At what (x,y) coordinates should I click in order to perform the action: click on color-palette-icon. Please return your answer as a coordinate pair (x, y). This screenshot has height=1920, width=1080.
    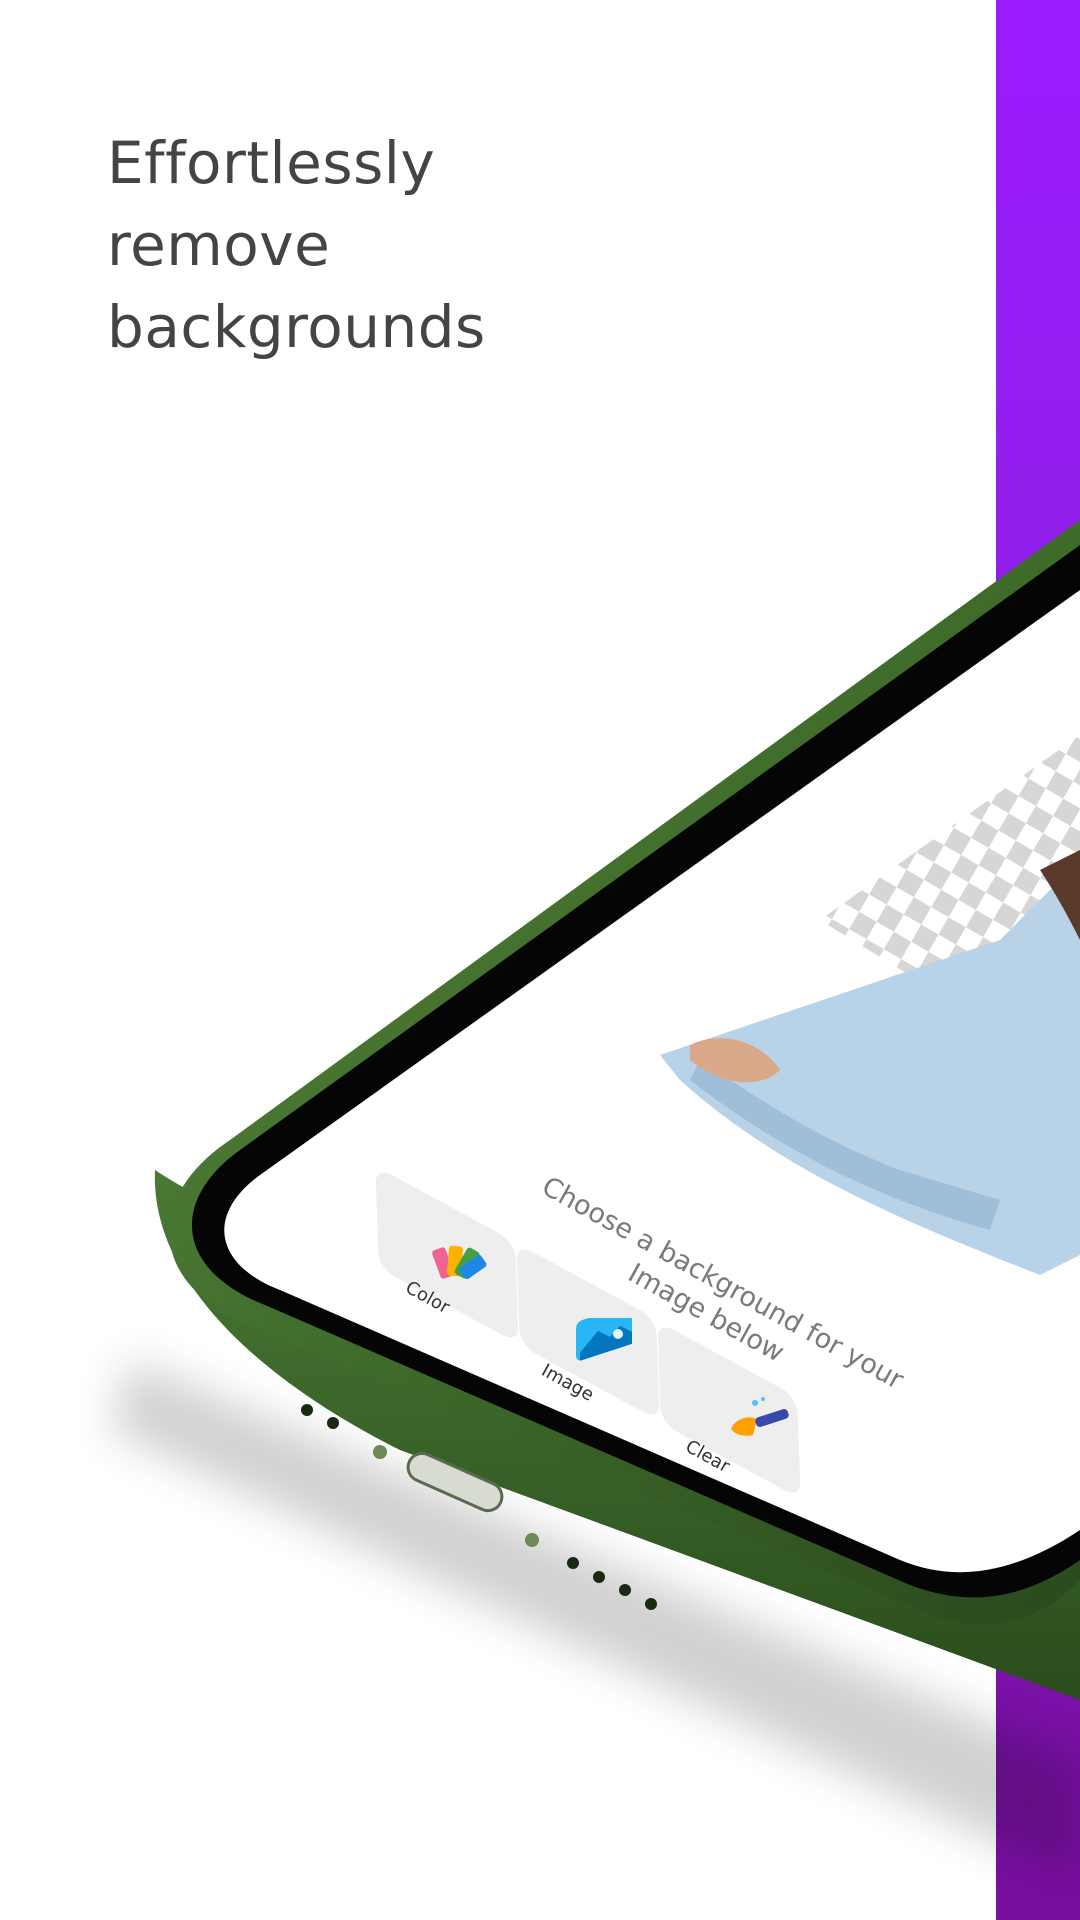
    Looking at the image, I should click on (460, 1265).